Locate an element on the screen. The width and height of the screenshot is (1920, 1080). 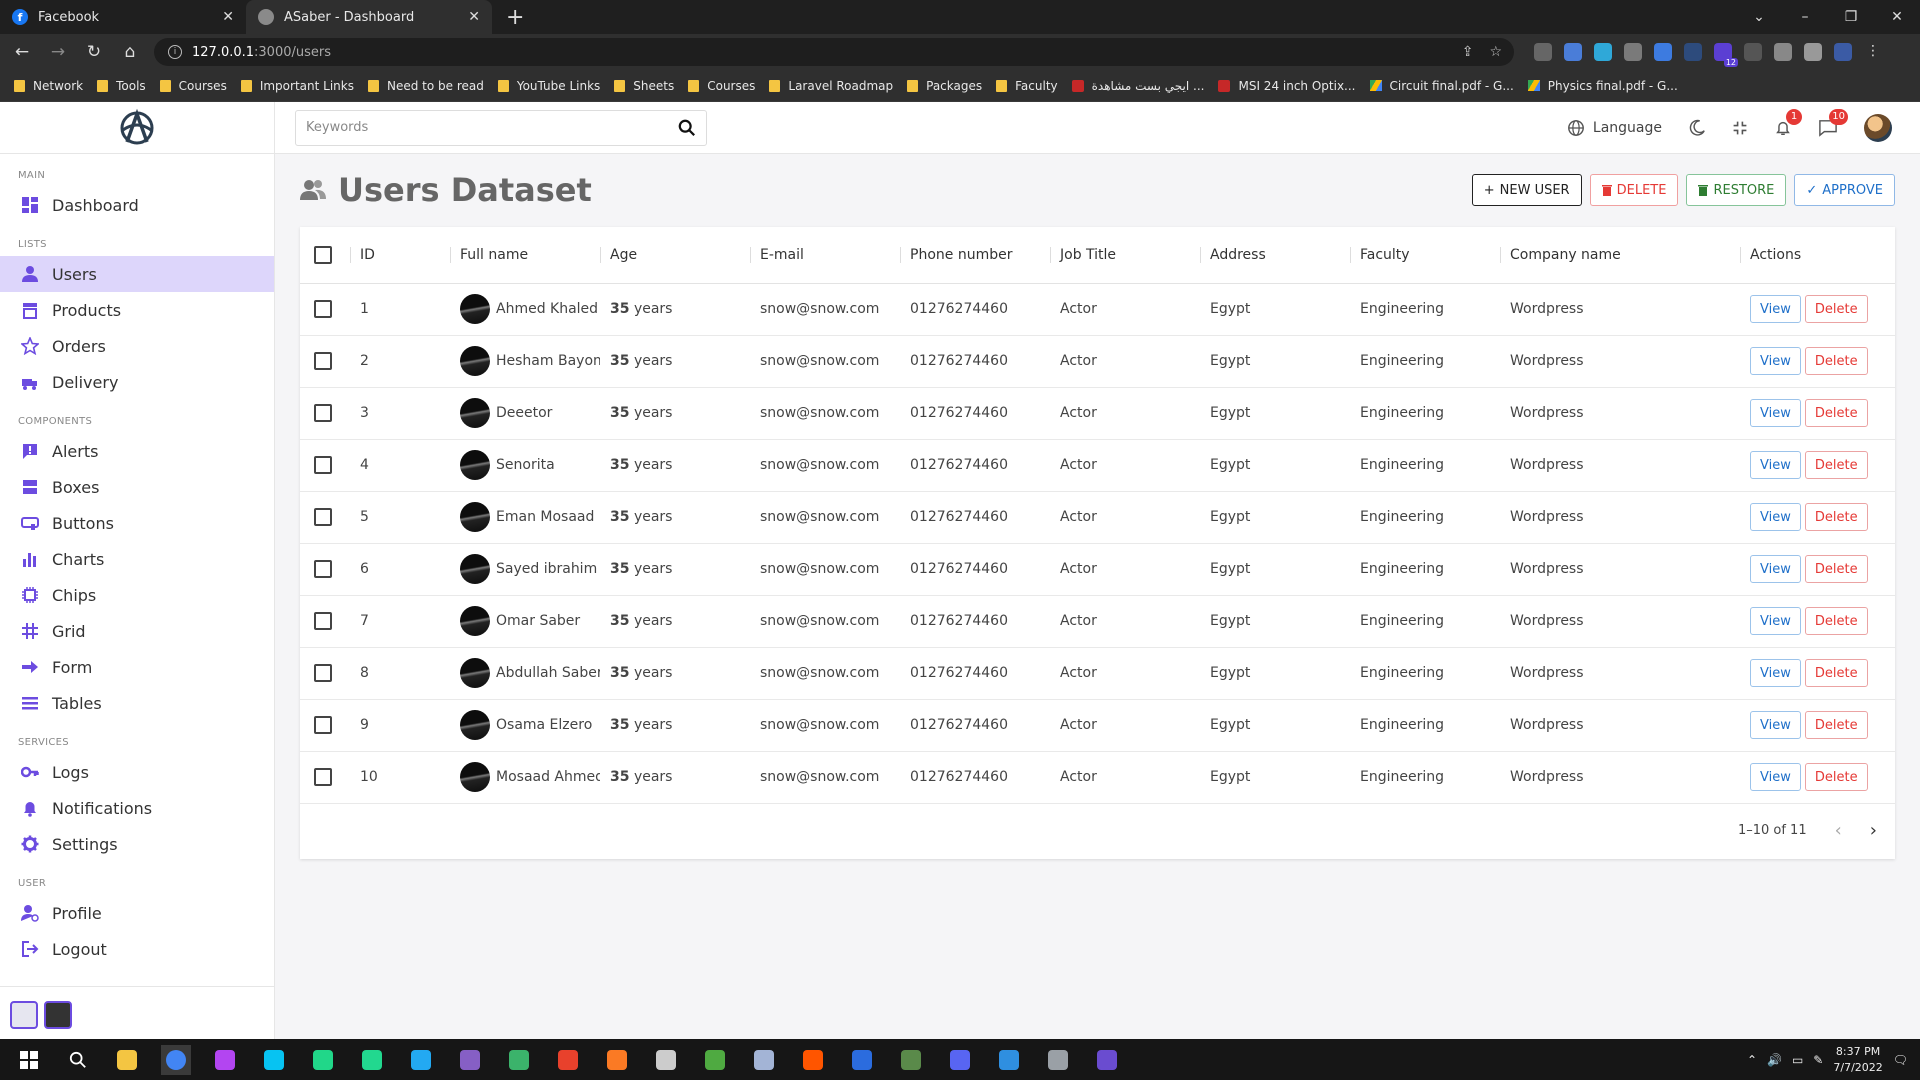
dark-theme-button is located at coordinates (58, 1015).